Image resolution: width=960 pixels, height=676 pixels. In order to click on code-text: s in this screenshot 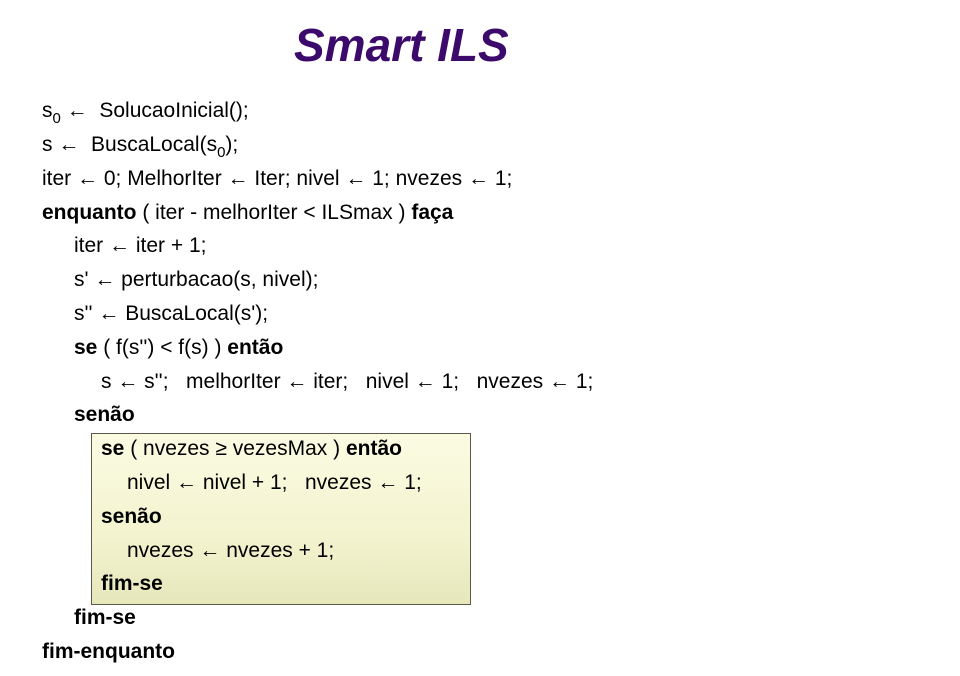, I will do `click(47, 110)`.